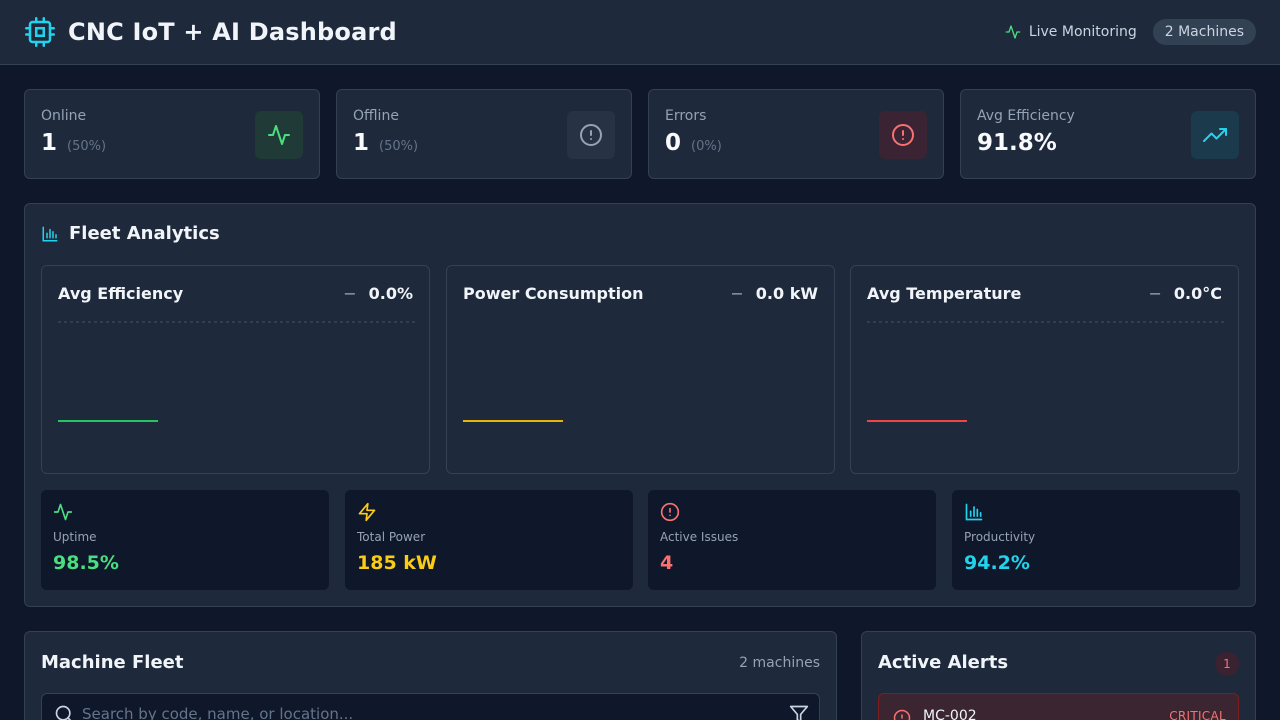  I want to click on stat-card-errors: Errors 0 (0%), so click(796, 134).